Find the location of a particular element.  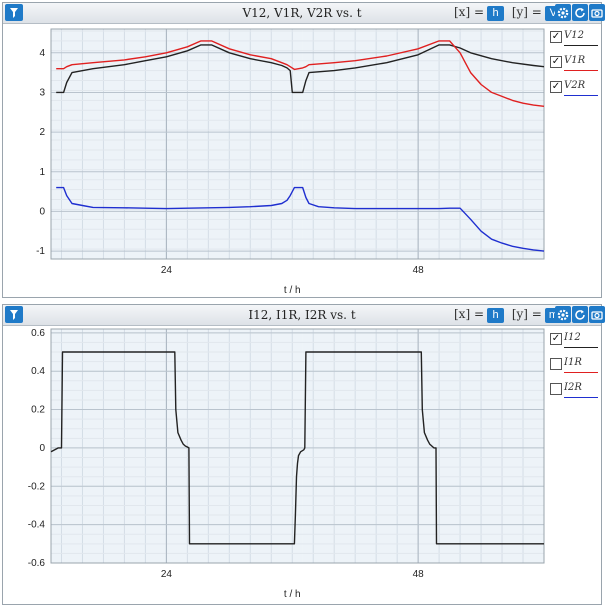

panel-header: V12, V1R, V2R vs. t [x] = h [y] = V is located at coordinates (304, 13).